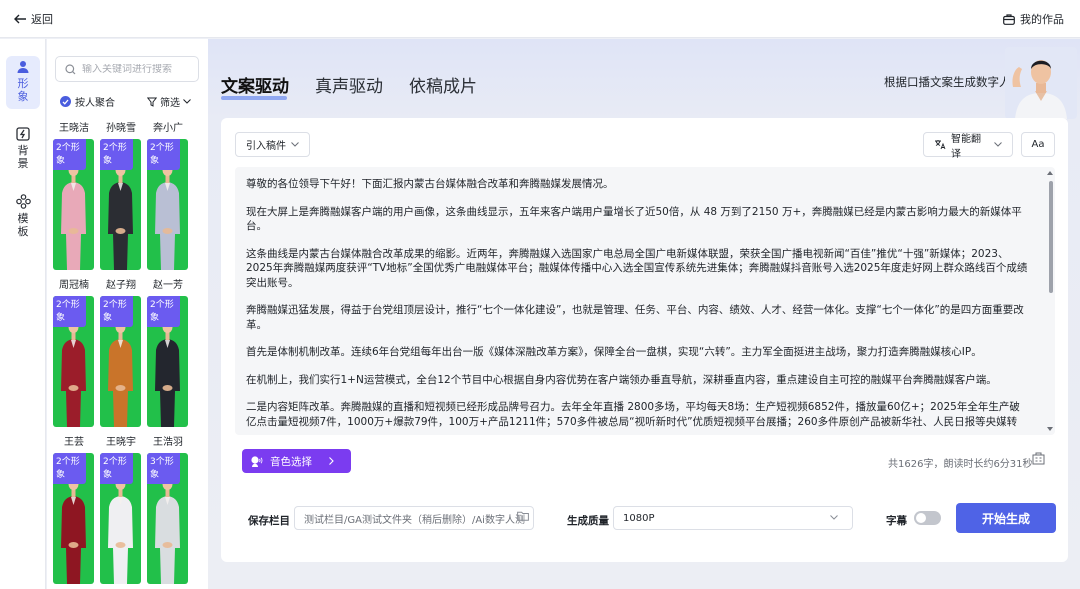 The width and height of the screenshot is (1080, 589). What do you see at coordinates (23, 67) in the screenshot?
I see `person-icon` at bounding box center [23, 67].